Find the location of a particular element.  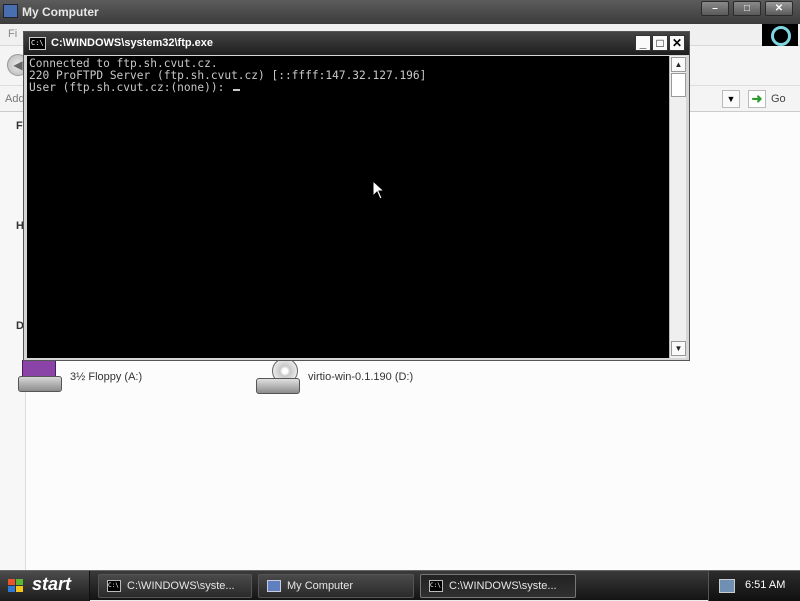

start-button: start is located at coordinates (45, 586).